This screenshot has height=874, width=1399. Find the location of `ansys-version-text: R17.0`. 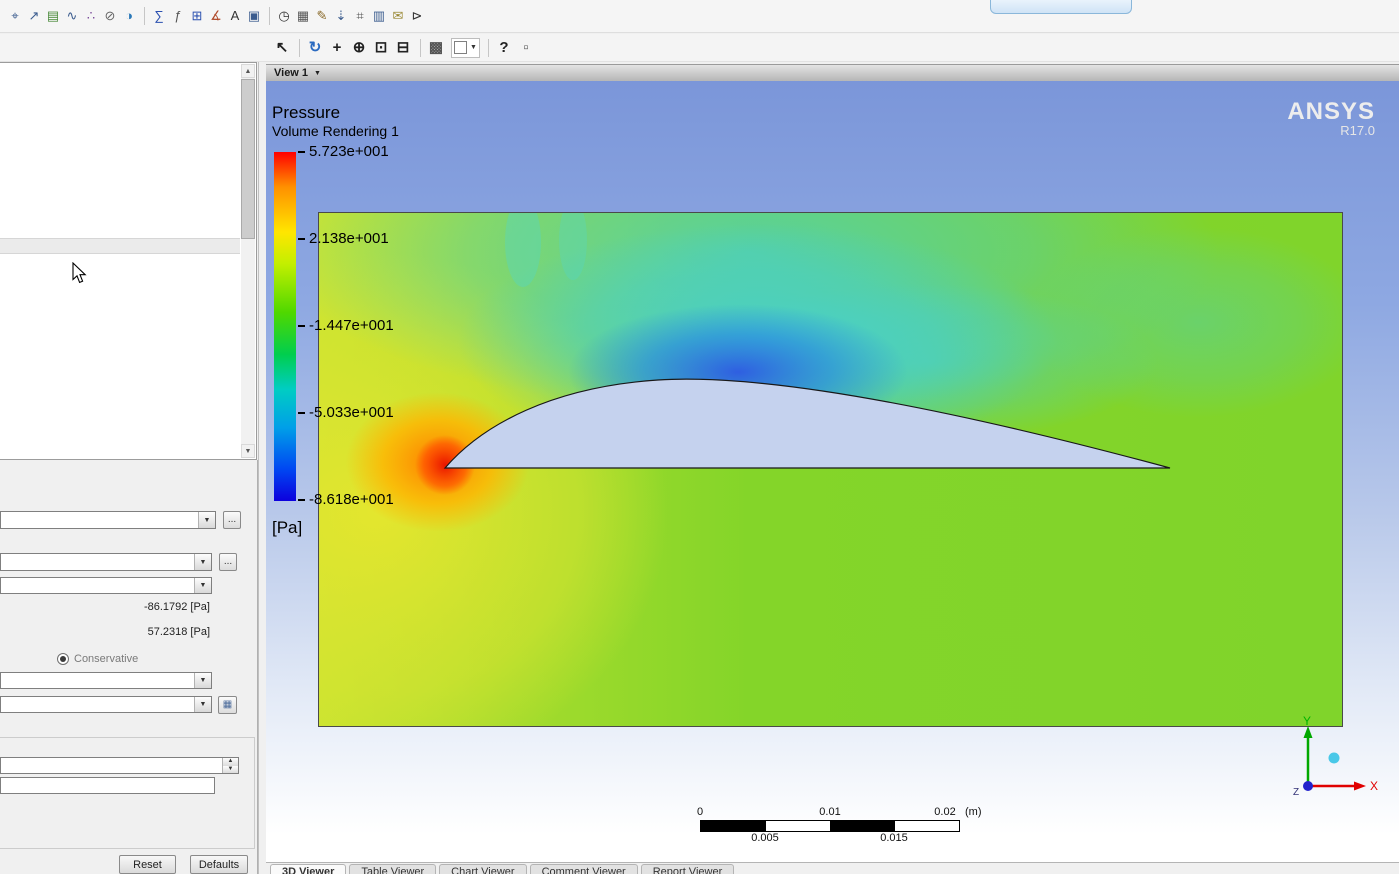

ansys-version-text: R17.0 is located at coordinates (1357, 130).